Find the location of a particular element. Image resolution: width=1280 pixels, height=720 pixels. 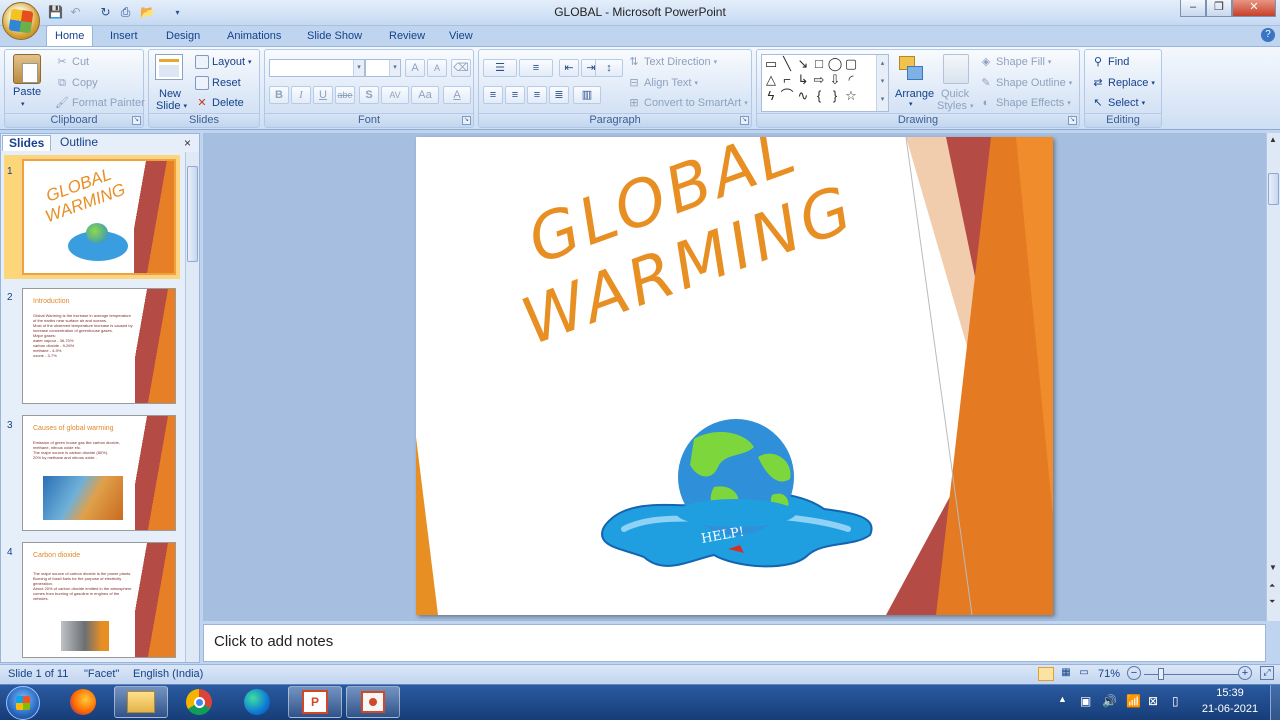

tab-insert: Insert is located at coordinates (124, 36).